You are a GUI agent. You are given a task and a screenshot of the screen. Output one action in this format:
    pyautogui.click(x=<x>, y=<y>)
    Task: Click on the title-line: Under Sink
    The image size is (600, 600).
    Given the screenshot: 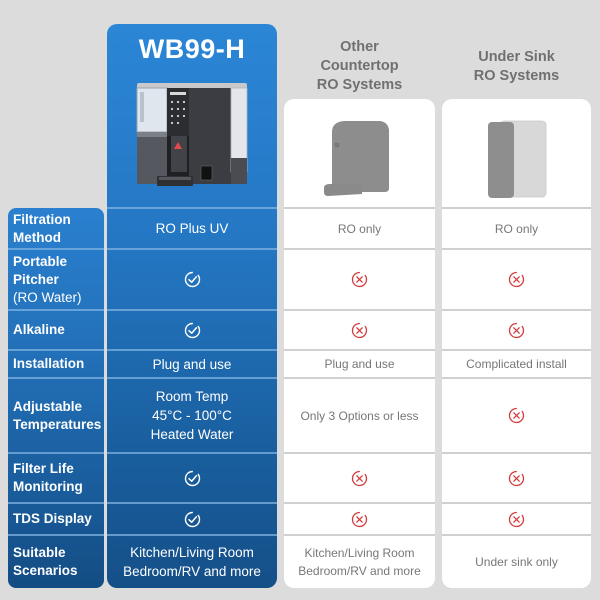 What is the action you would take?
    pyautogui.click(x=516, y=57)
    